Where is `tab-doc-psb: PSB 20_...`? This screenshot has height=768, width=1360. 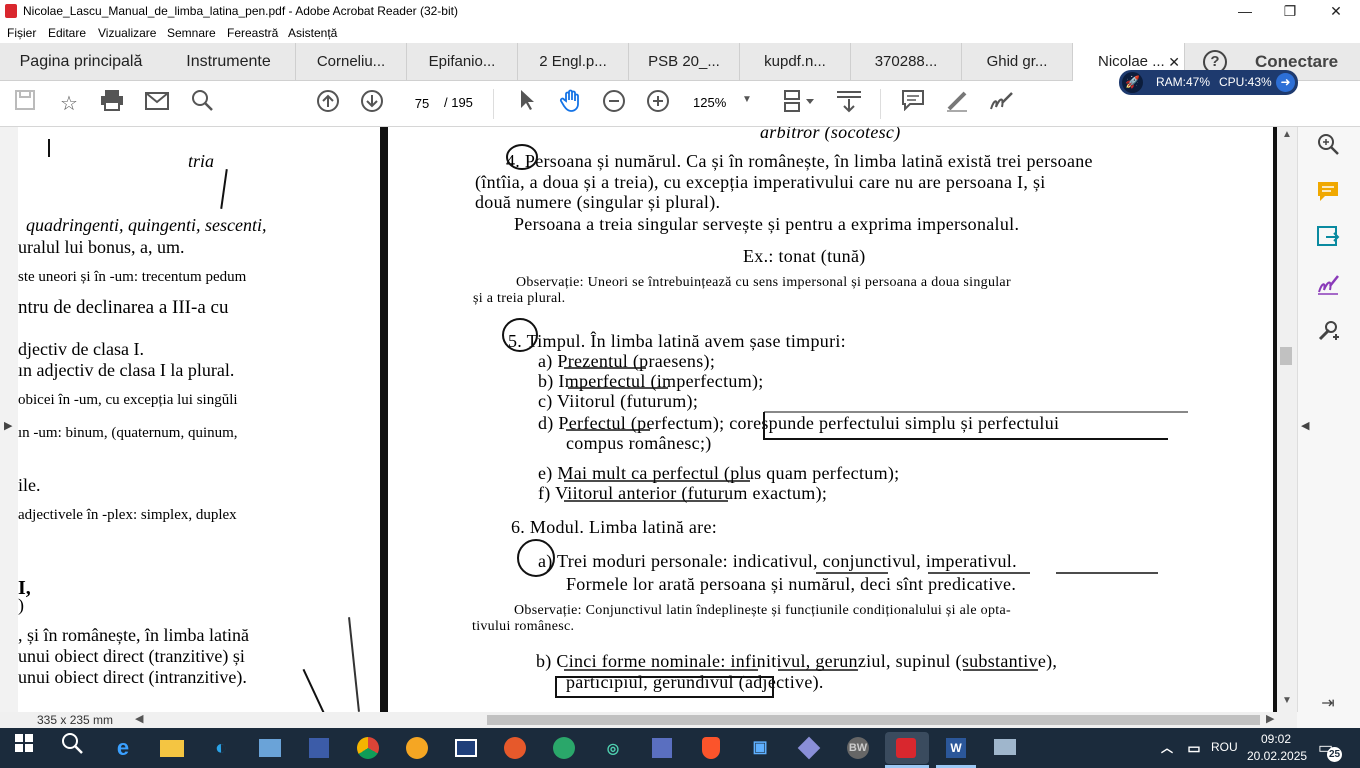 tab-doc-psb: PSB 20_... is located at coordinates (684, 62).